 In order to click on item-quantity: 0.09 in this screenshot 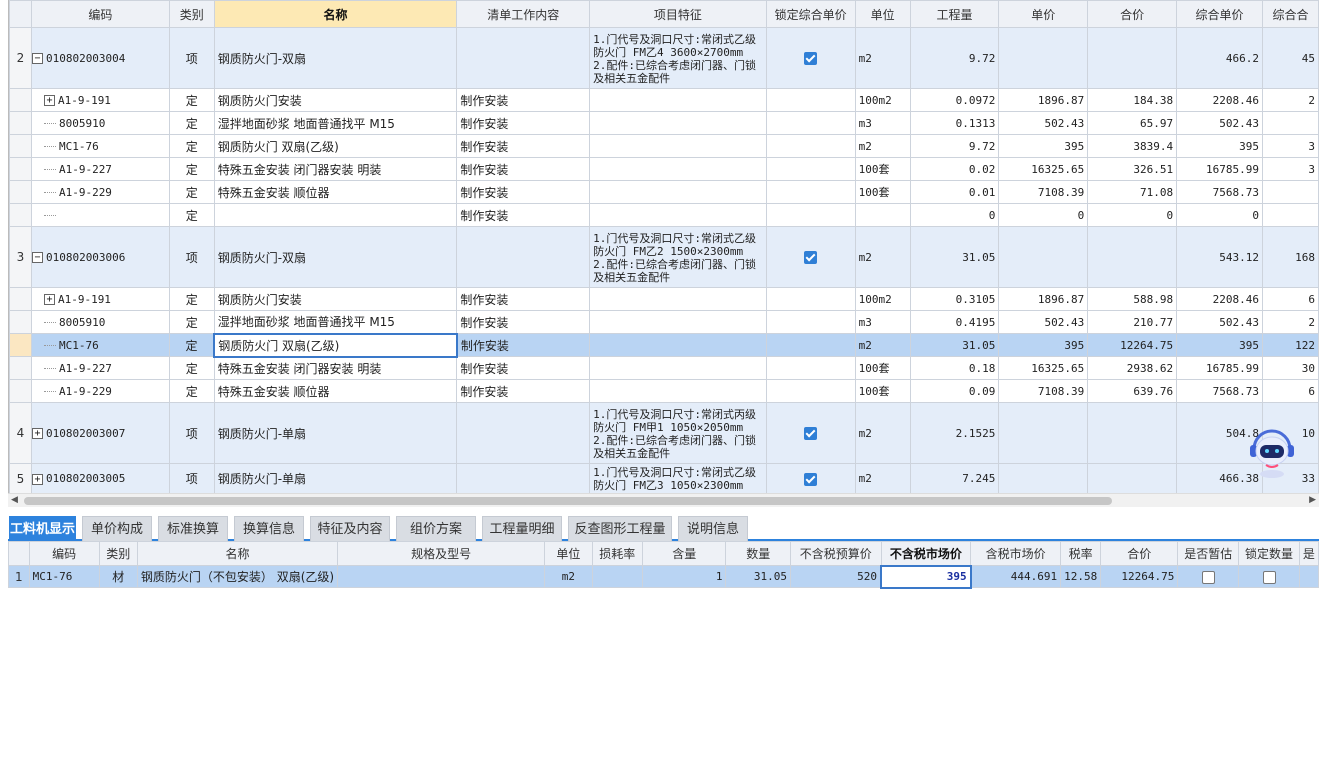, I will do `click(954, 391)`.